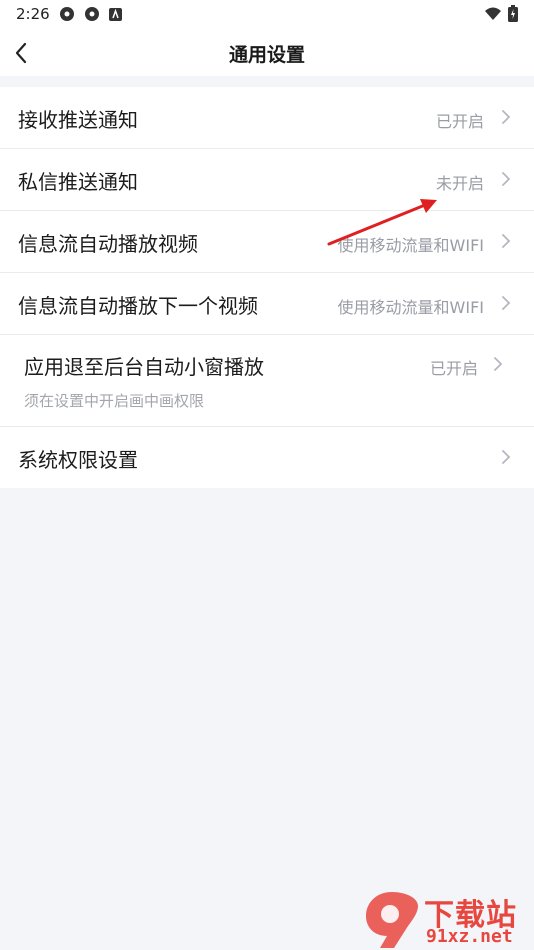  Describe the element at coordinates (267, 180) in the screenshot. I see `setting-private-message-push: 私信推送通知 未开启` at that location.